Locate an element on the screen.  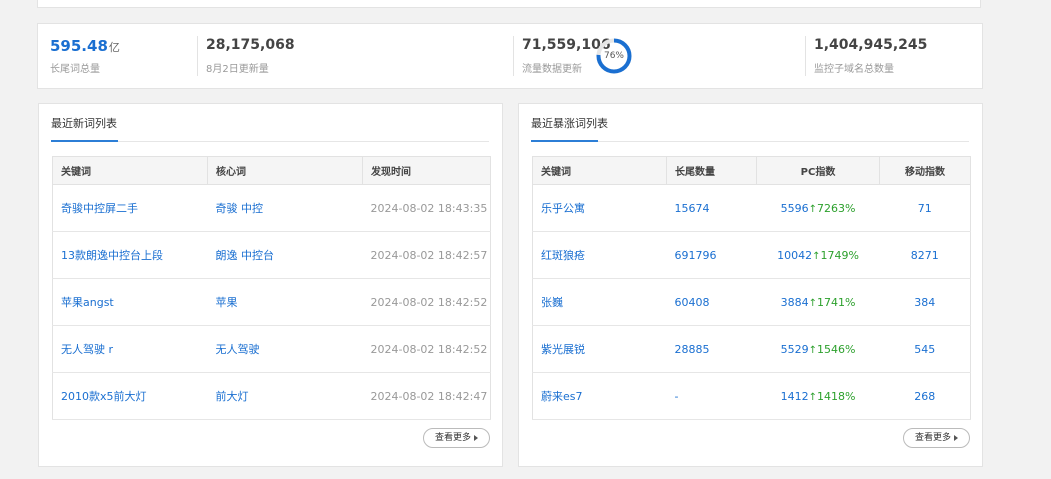
stat-unit: 亿 is located at coordinates (114, 47).